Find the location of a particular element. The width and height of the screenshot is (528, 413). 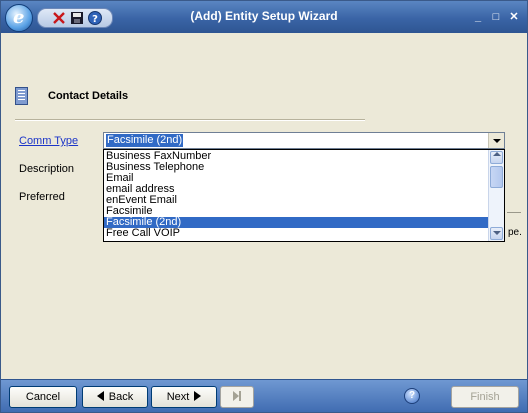

dropdown-arrow-icon is located at coordinates (496, 140).